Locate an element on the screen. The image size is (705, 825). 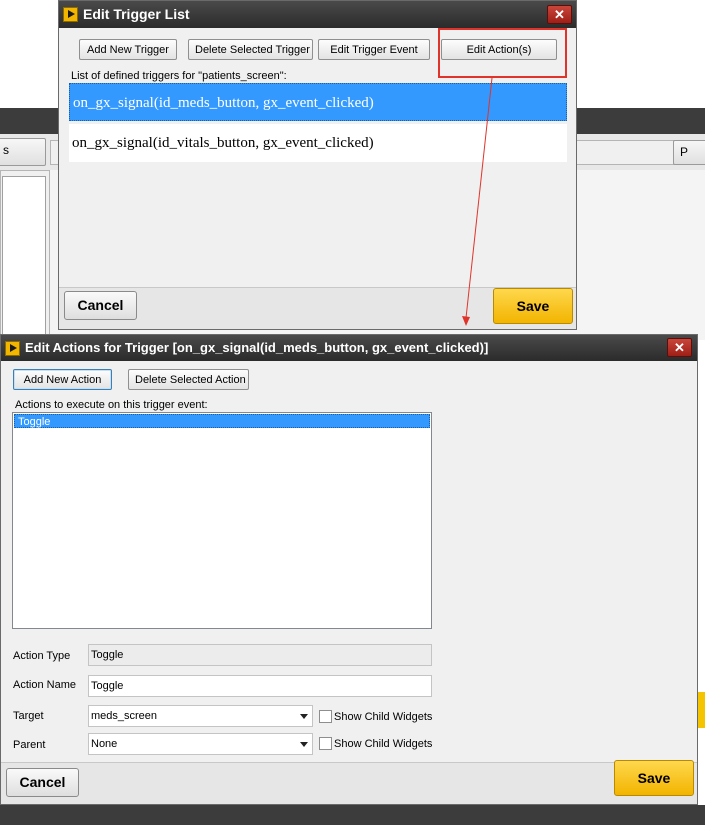
add-new-action-button: Add New Action is located at coordinates (62, 379).